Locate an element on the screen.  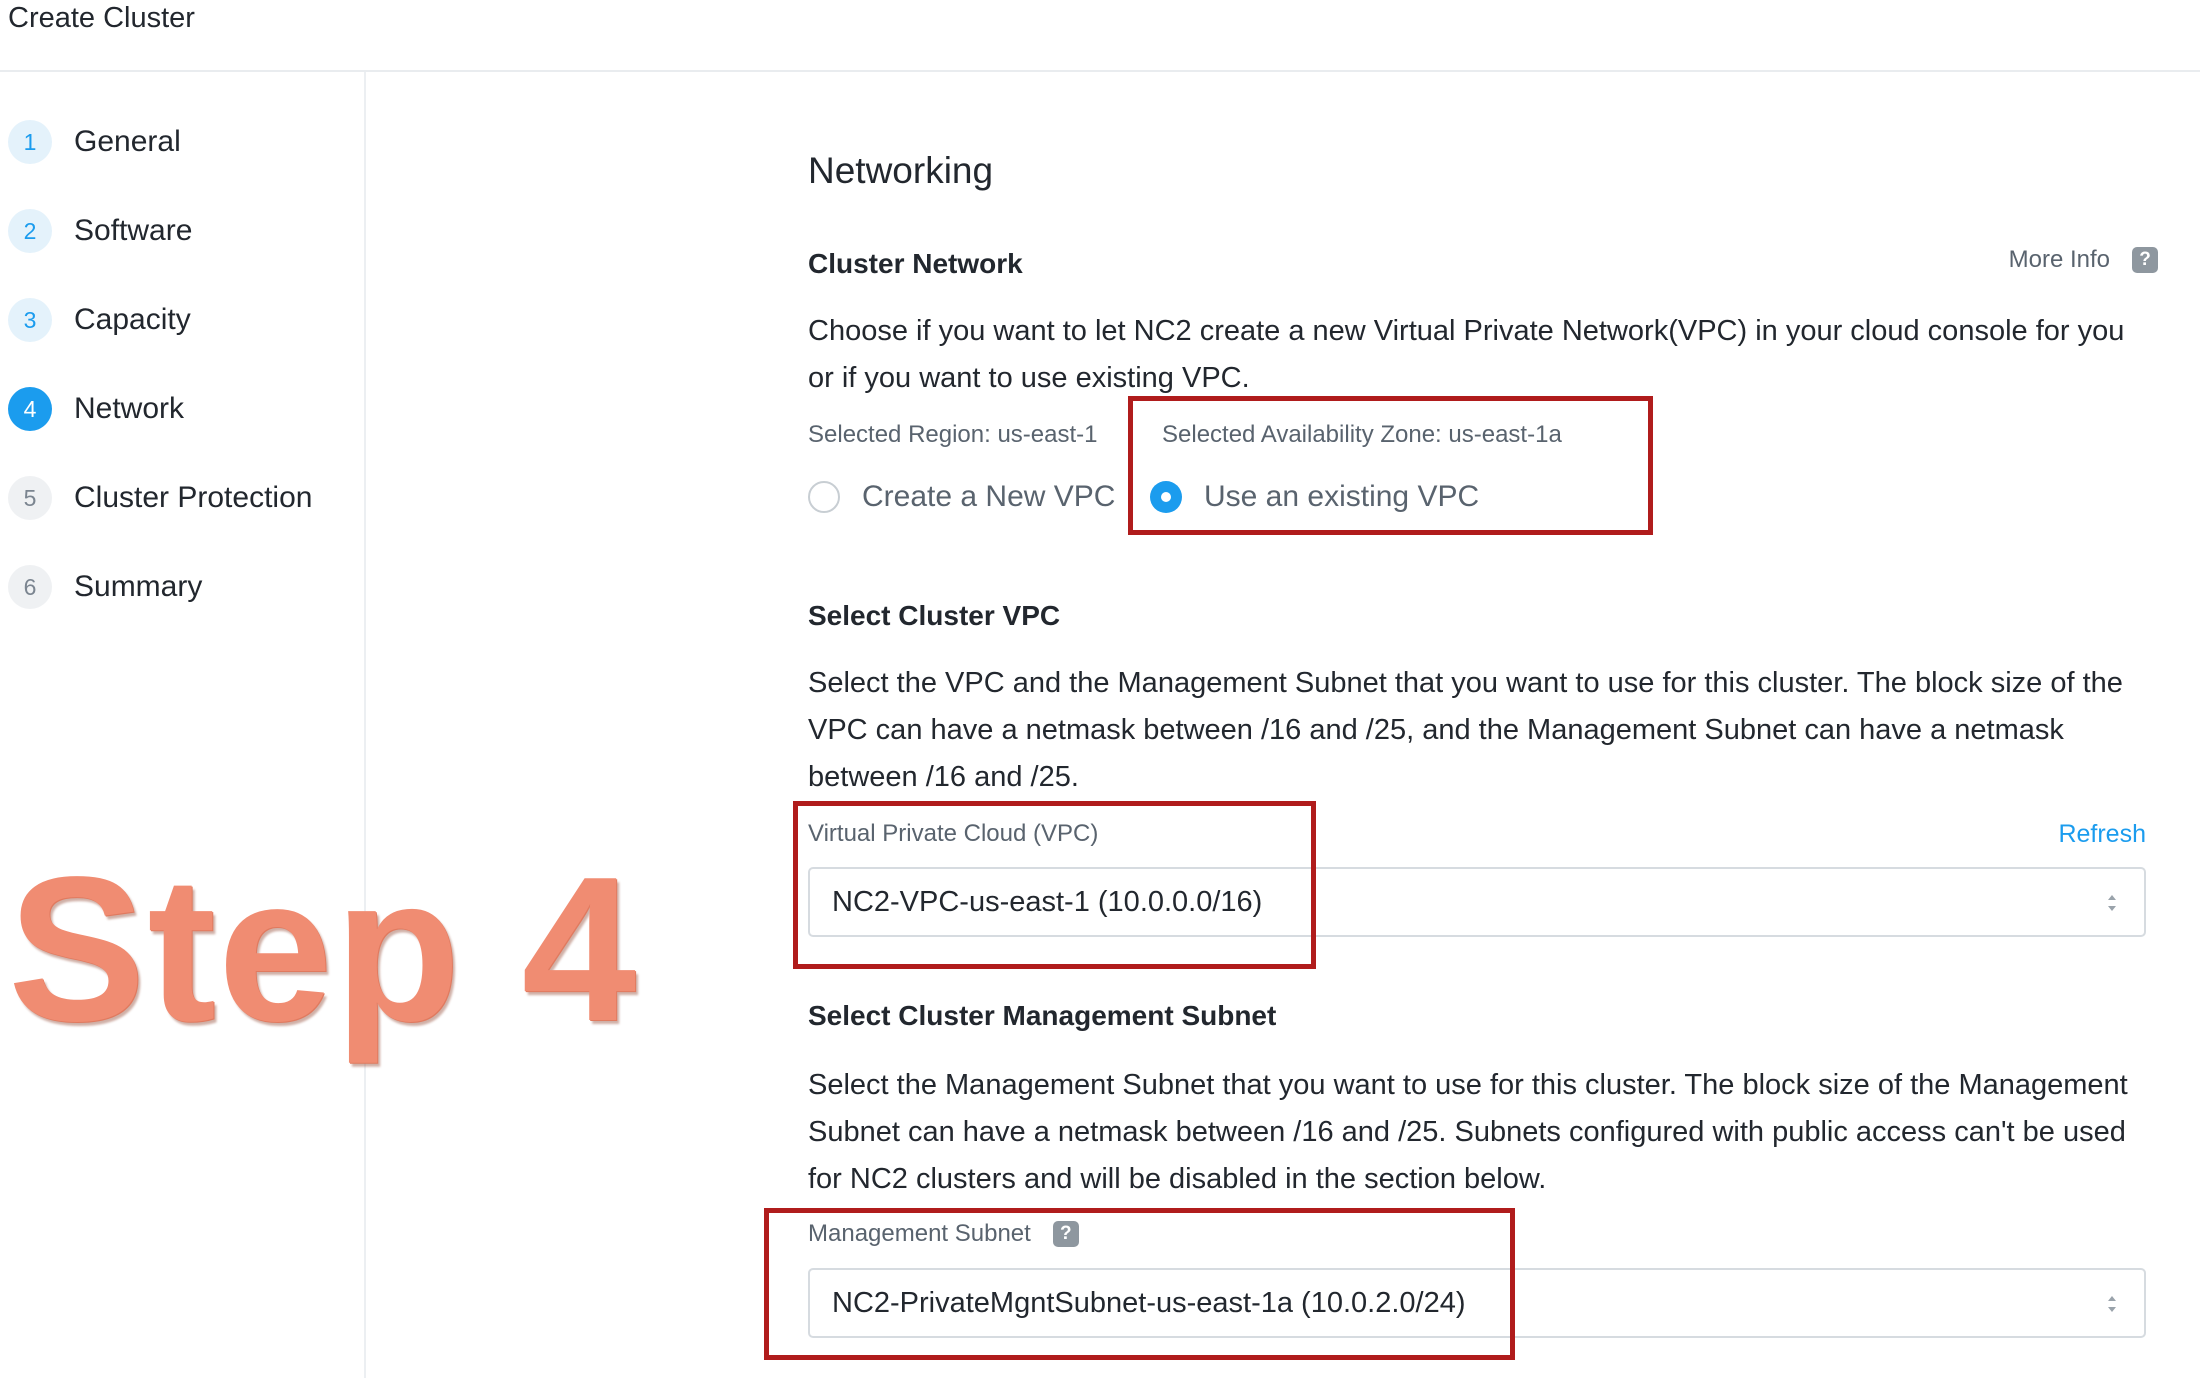
step-software: 2 Software is located at coordinates (100, 231).